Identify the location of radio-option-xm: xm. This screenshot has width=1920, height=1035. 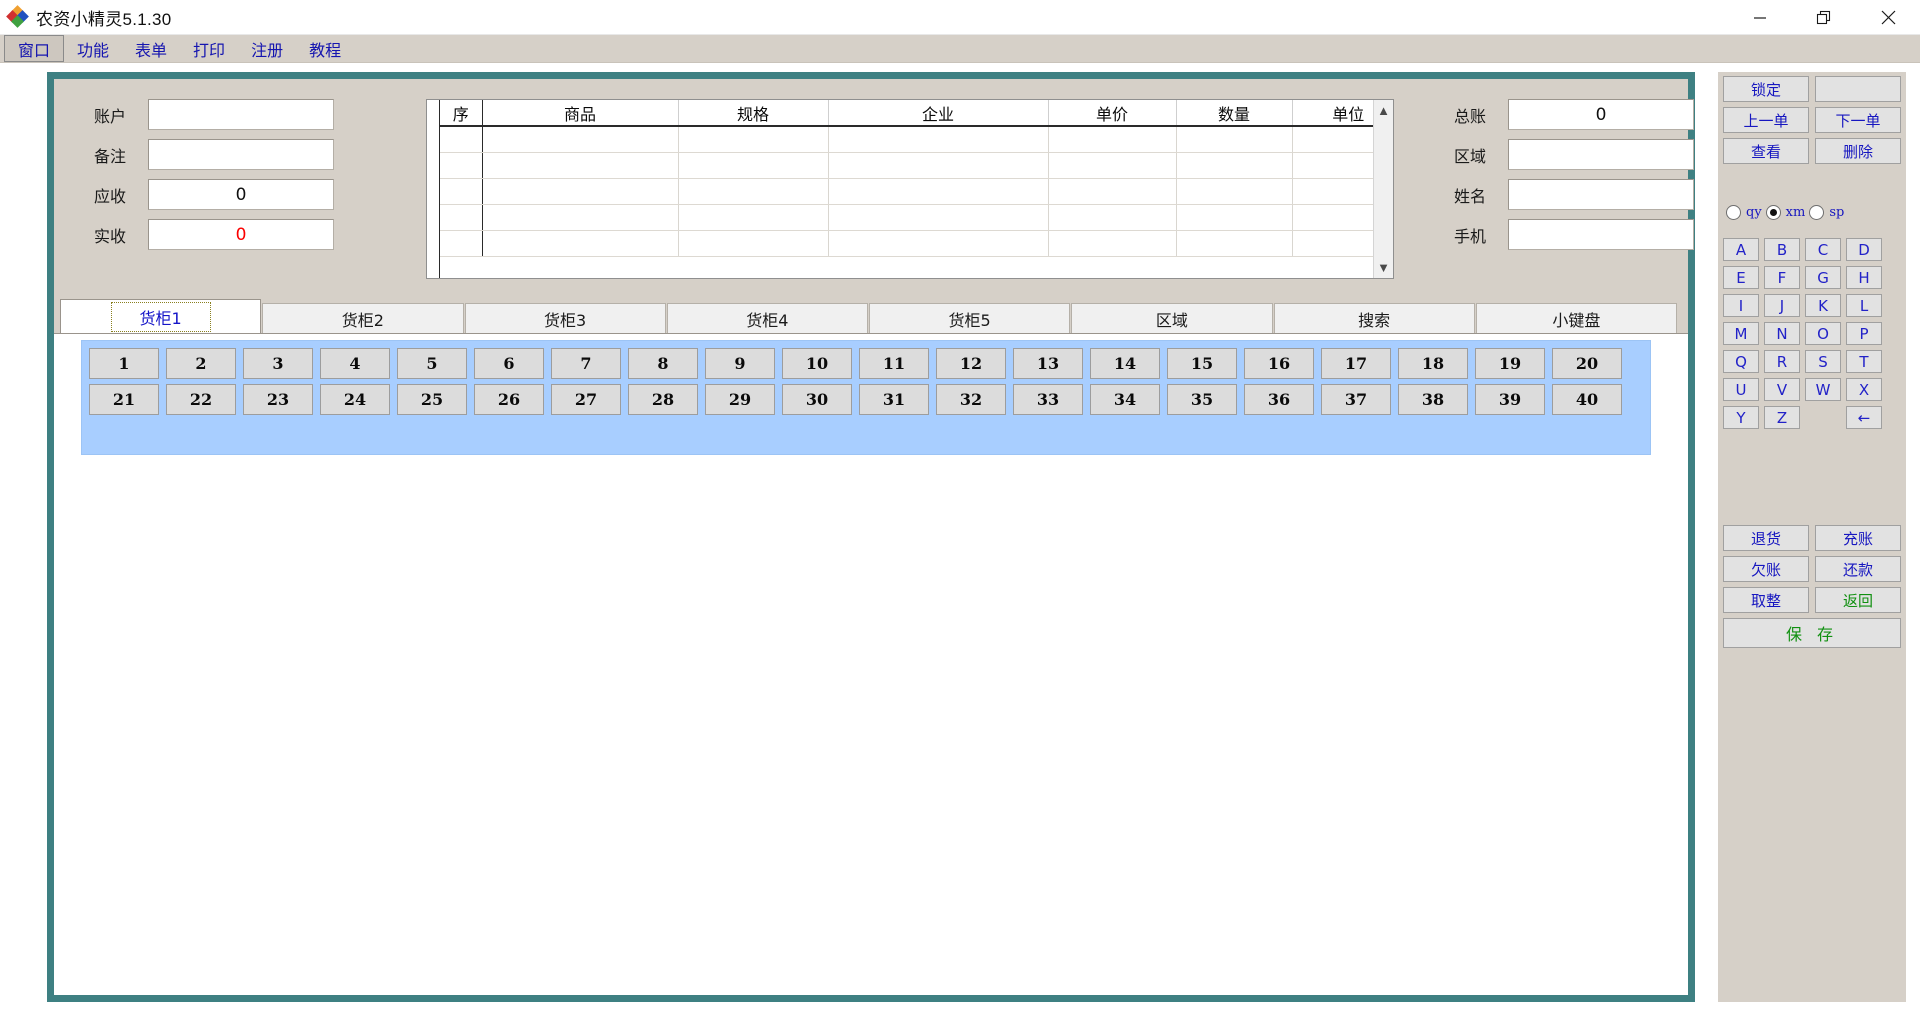
(1785, 212).